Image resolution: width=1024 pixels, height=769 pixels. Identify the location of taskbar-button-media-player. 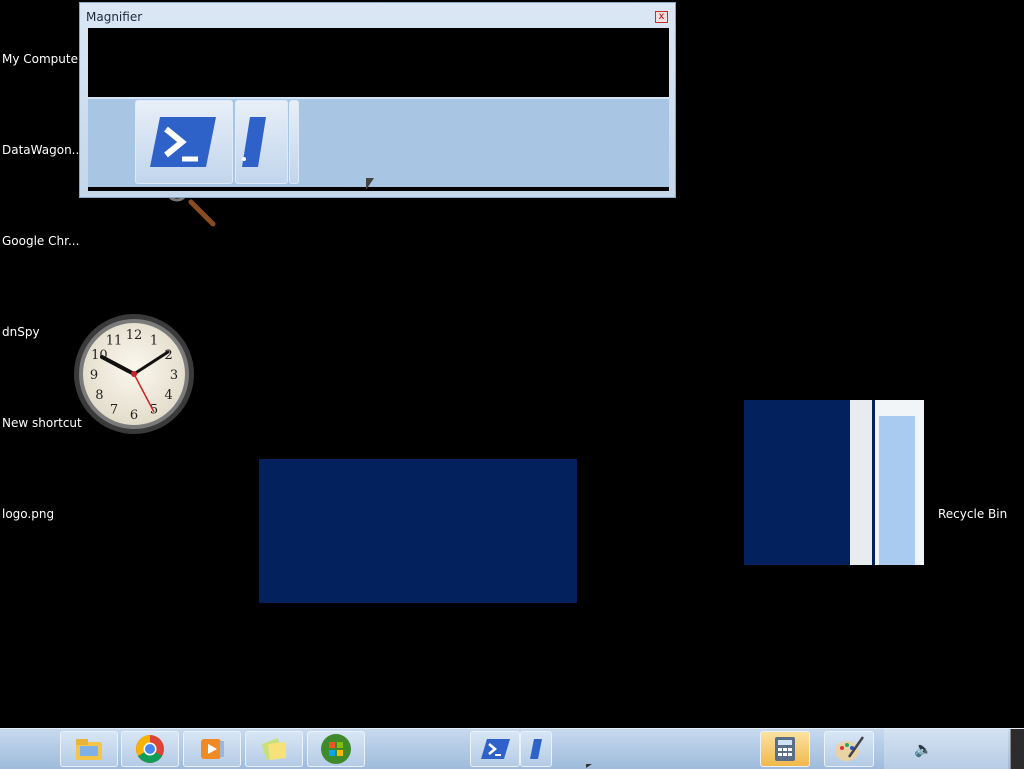
(212, 749).